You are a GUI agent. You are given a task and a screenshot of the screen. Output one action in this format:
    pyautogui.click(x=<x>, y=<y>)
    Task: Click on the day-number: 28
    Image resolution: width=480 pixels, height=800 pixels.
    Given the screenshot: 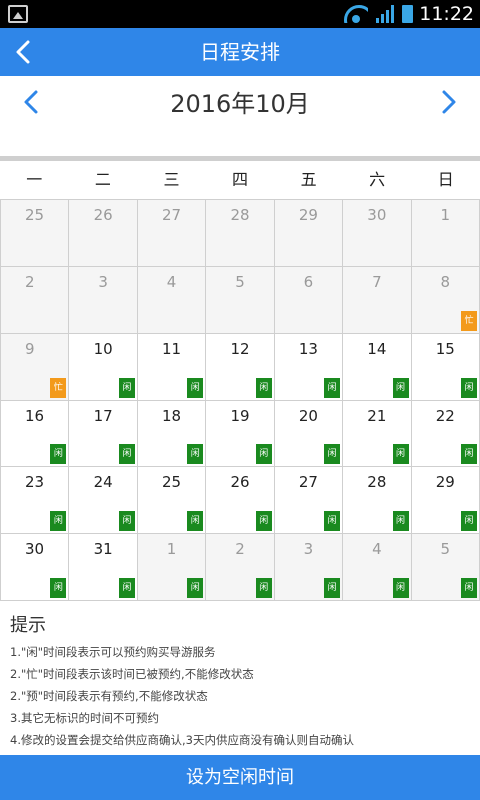 What is the action you would take?
    pyautogui.click(x=377, y=482)
    